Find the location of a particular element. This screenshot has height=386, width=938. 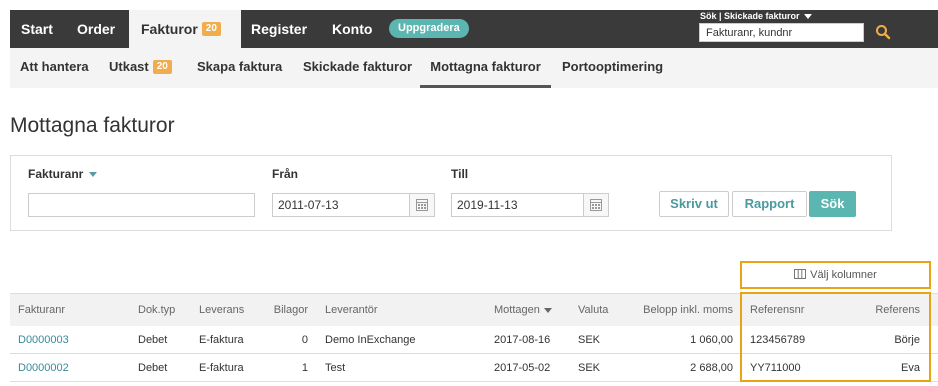

column-header-ref-no: Referensnr is located at coordinates (777, 310).